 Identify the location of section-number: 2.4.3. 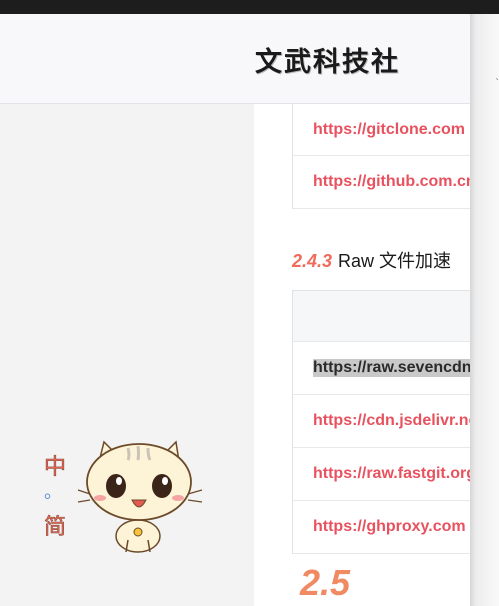
(312, 261).